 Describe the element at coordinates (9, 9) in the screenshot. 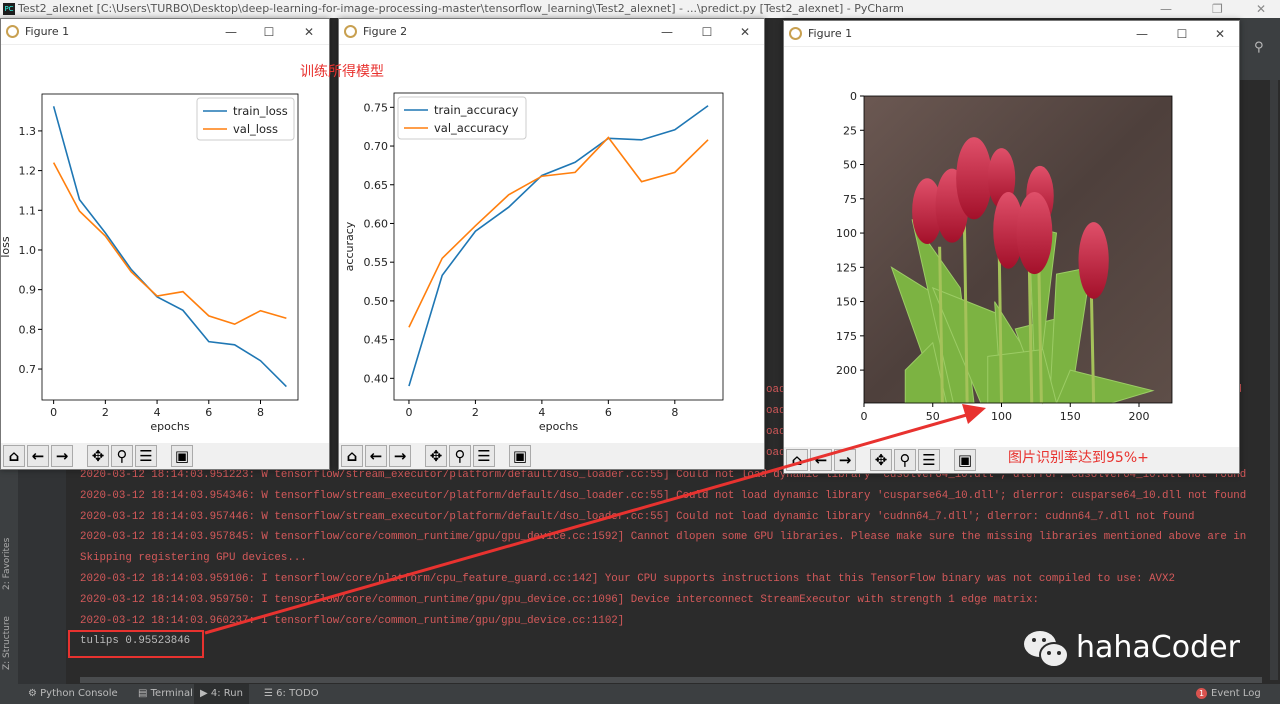

I see `pycharm-logo: PC` at that location.